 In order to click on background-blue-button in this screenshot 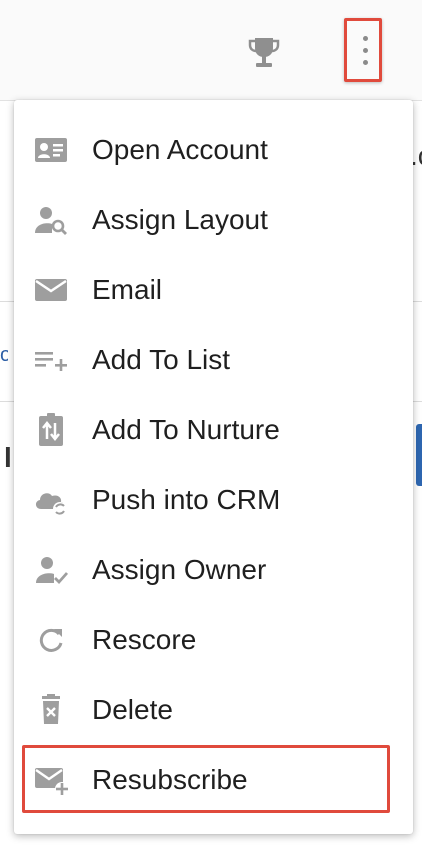, I will do `click(419, 455)`.